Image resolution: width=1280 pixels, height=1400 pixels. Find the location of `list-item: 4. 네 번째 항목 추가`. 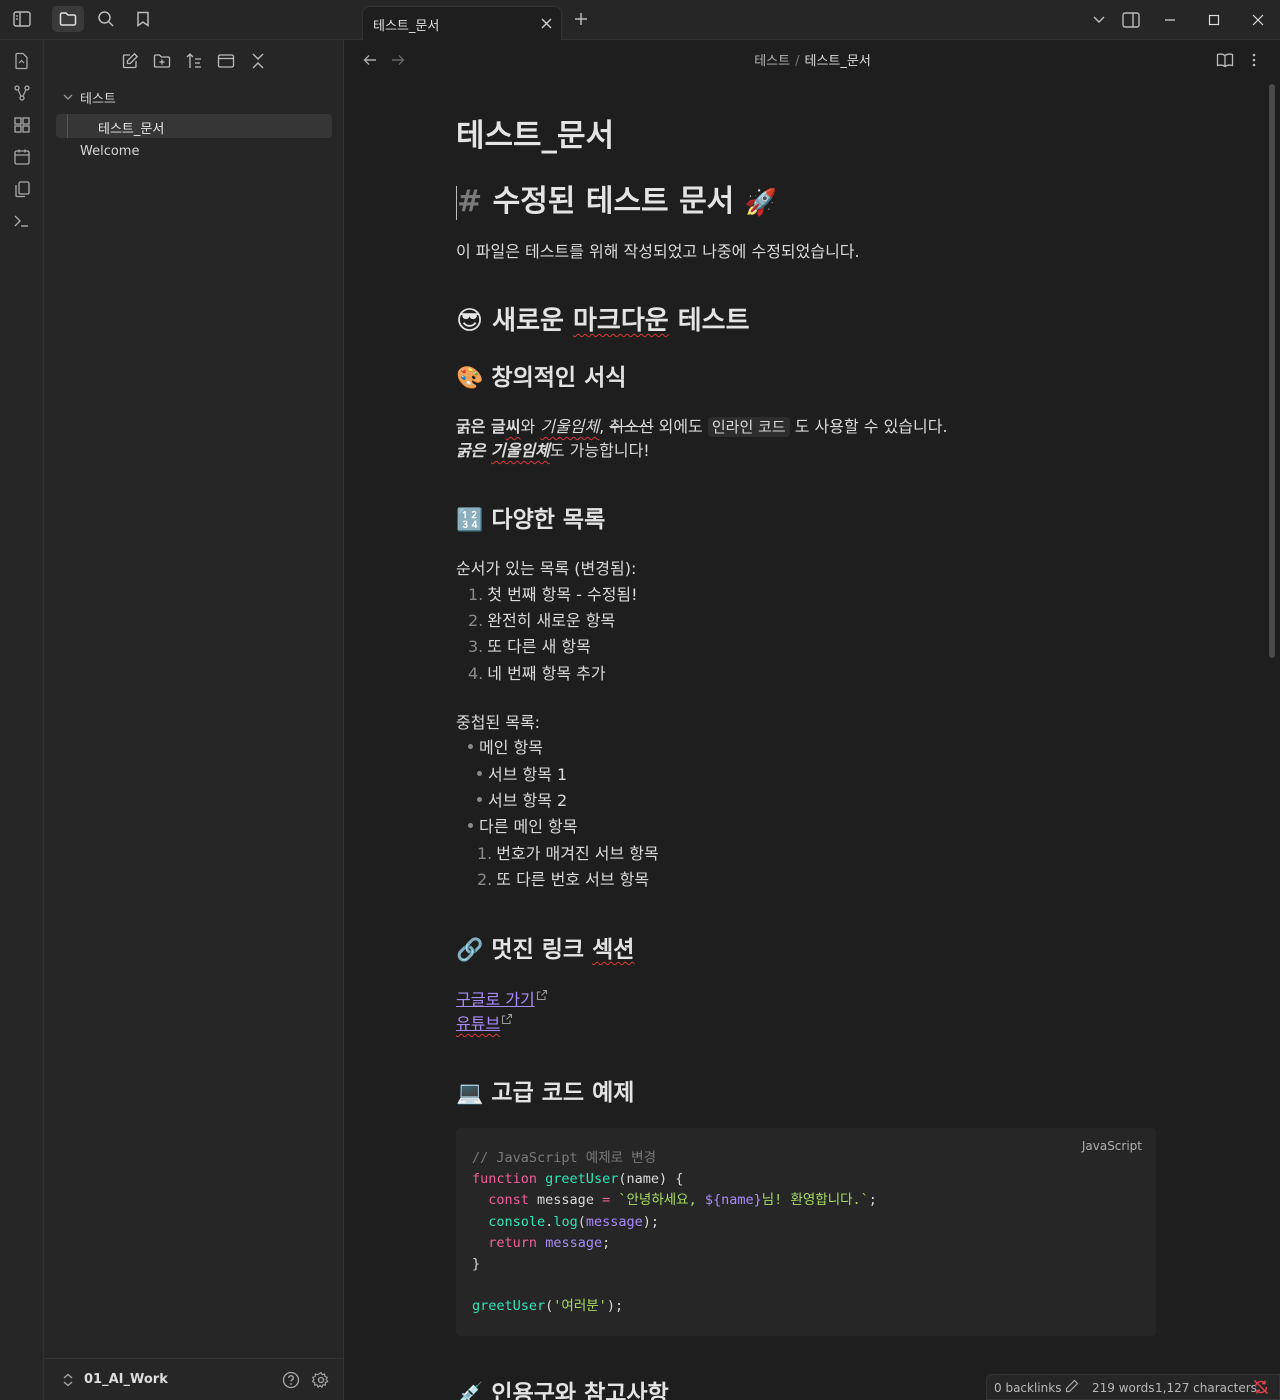

list-item: 4. 네 번째 항목 추가 is located at coordinates (537, 672).